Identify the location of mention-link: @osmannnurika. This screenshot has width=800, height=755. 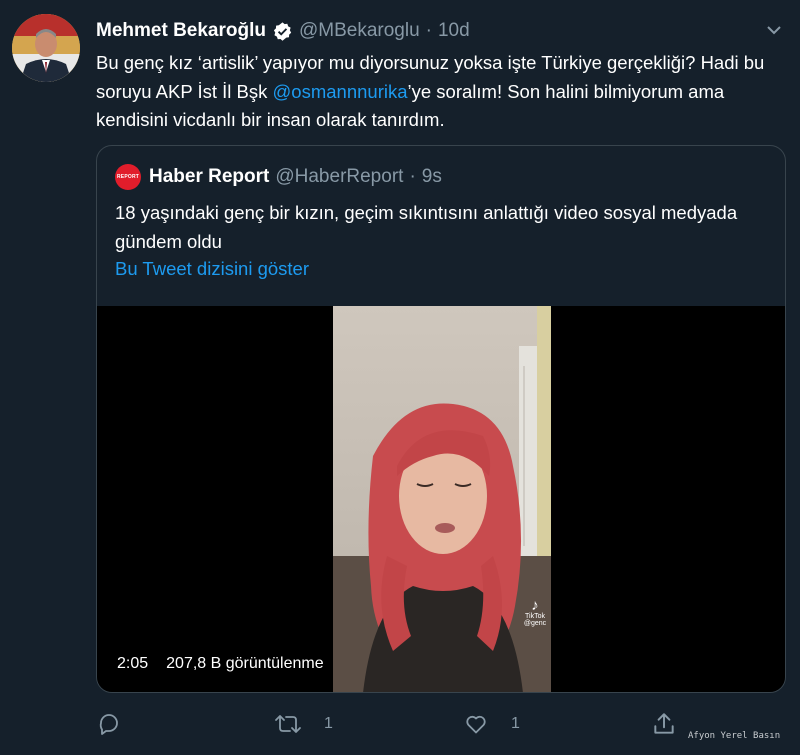
(340, 91).